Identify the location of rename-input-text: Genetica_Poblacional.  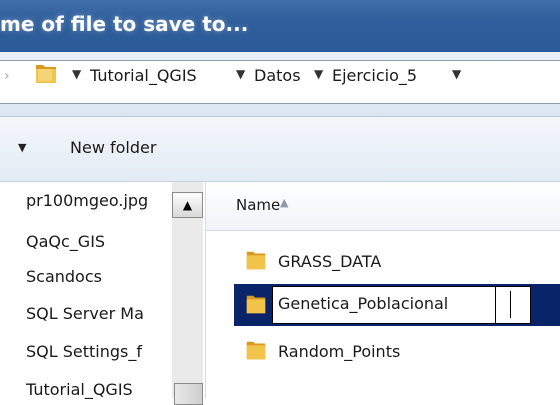
(363, 303).